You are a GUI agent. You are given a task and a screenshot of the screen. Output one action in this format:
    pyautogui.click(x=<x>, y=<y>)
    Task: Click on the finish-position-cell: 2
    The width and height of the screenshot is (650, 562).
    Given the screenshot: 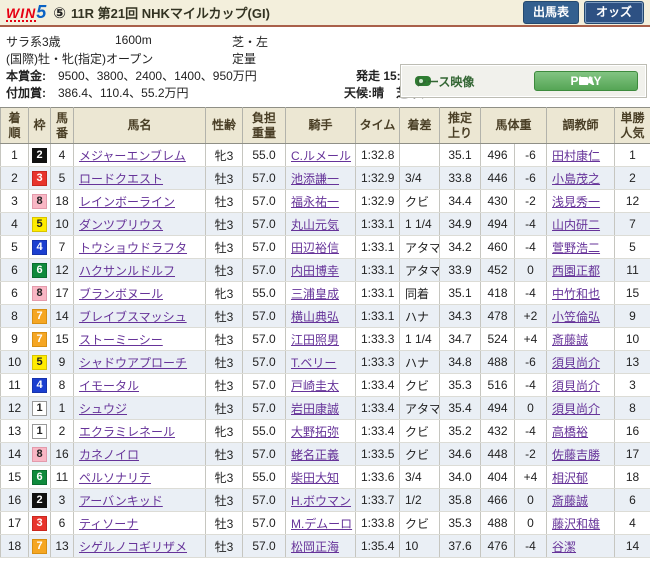 What is the action you would take?
    pyautogui.click(x=14, y=178)
    